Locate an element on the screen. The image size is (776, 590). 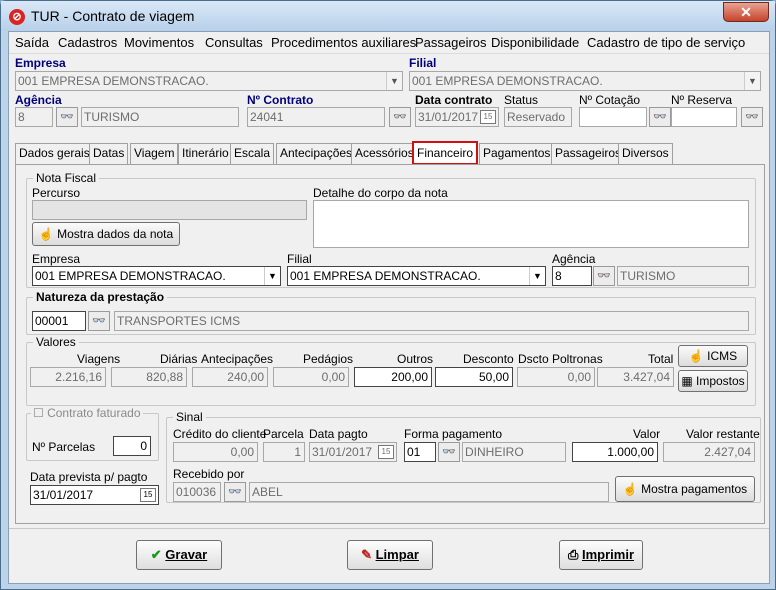
natureza-code-field: 00001 is located at coordinates (59, 321).